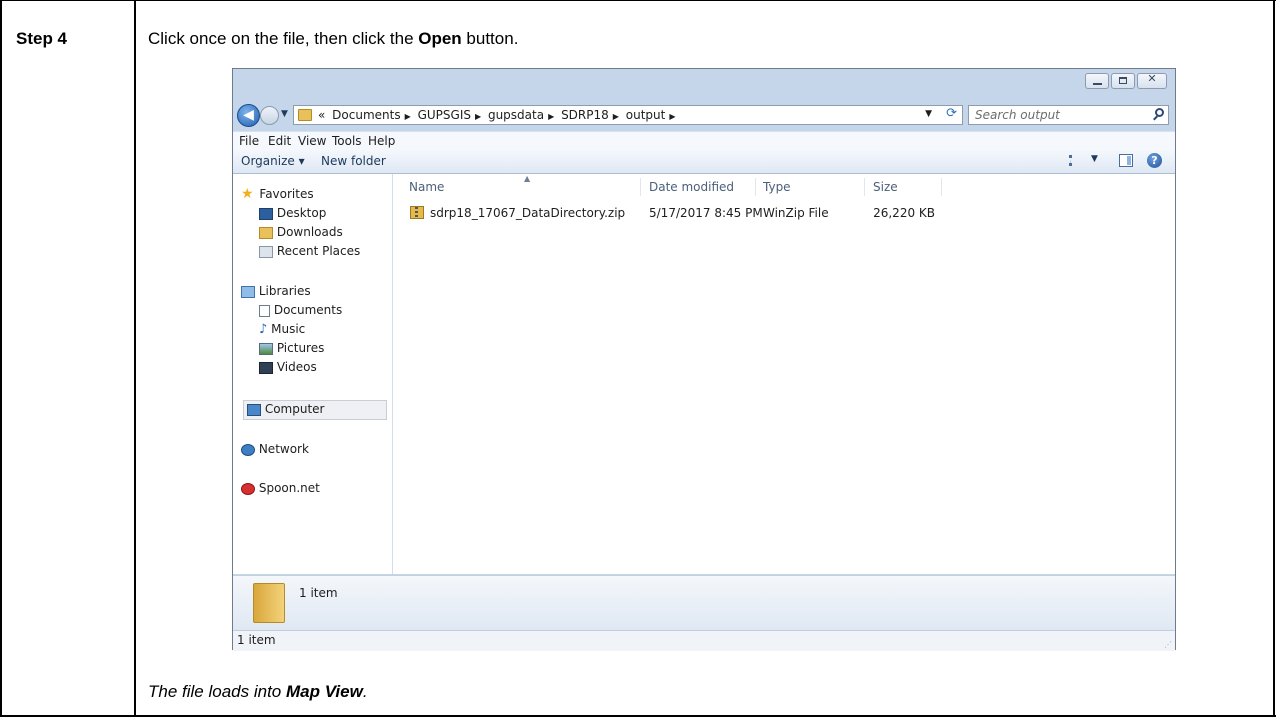  Describe the element at coordinates (248, 291) in the screenshot. I see `libraries-icon` at that location.